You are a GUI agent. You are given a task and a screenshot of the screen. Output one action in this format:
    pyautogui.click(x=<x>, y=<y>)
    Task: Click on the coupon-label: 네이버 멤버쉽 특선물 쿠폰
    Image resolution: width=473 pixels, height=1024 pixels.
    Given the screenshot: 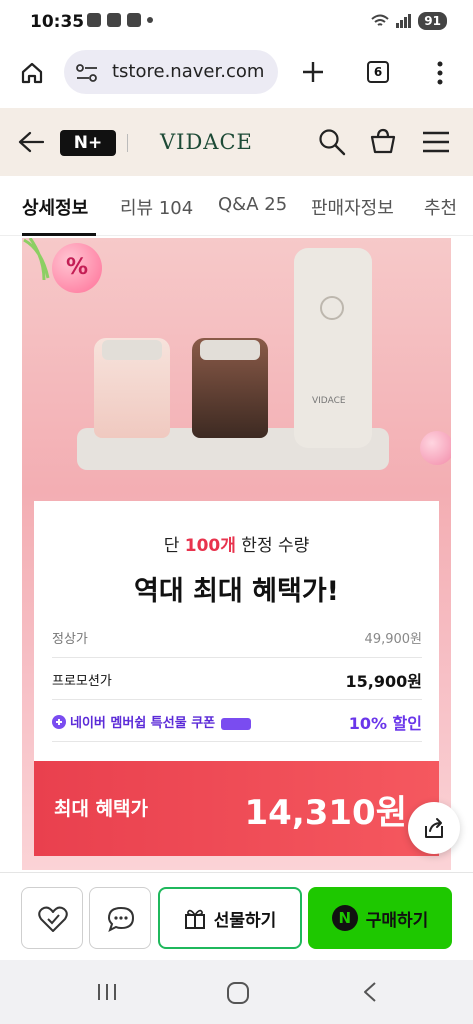 What is the action you would take?
    pyautogui.click(x=143, y=723)
    